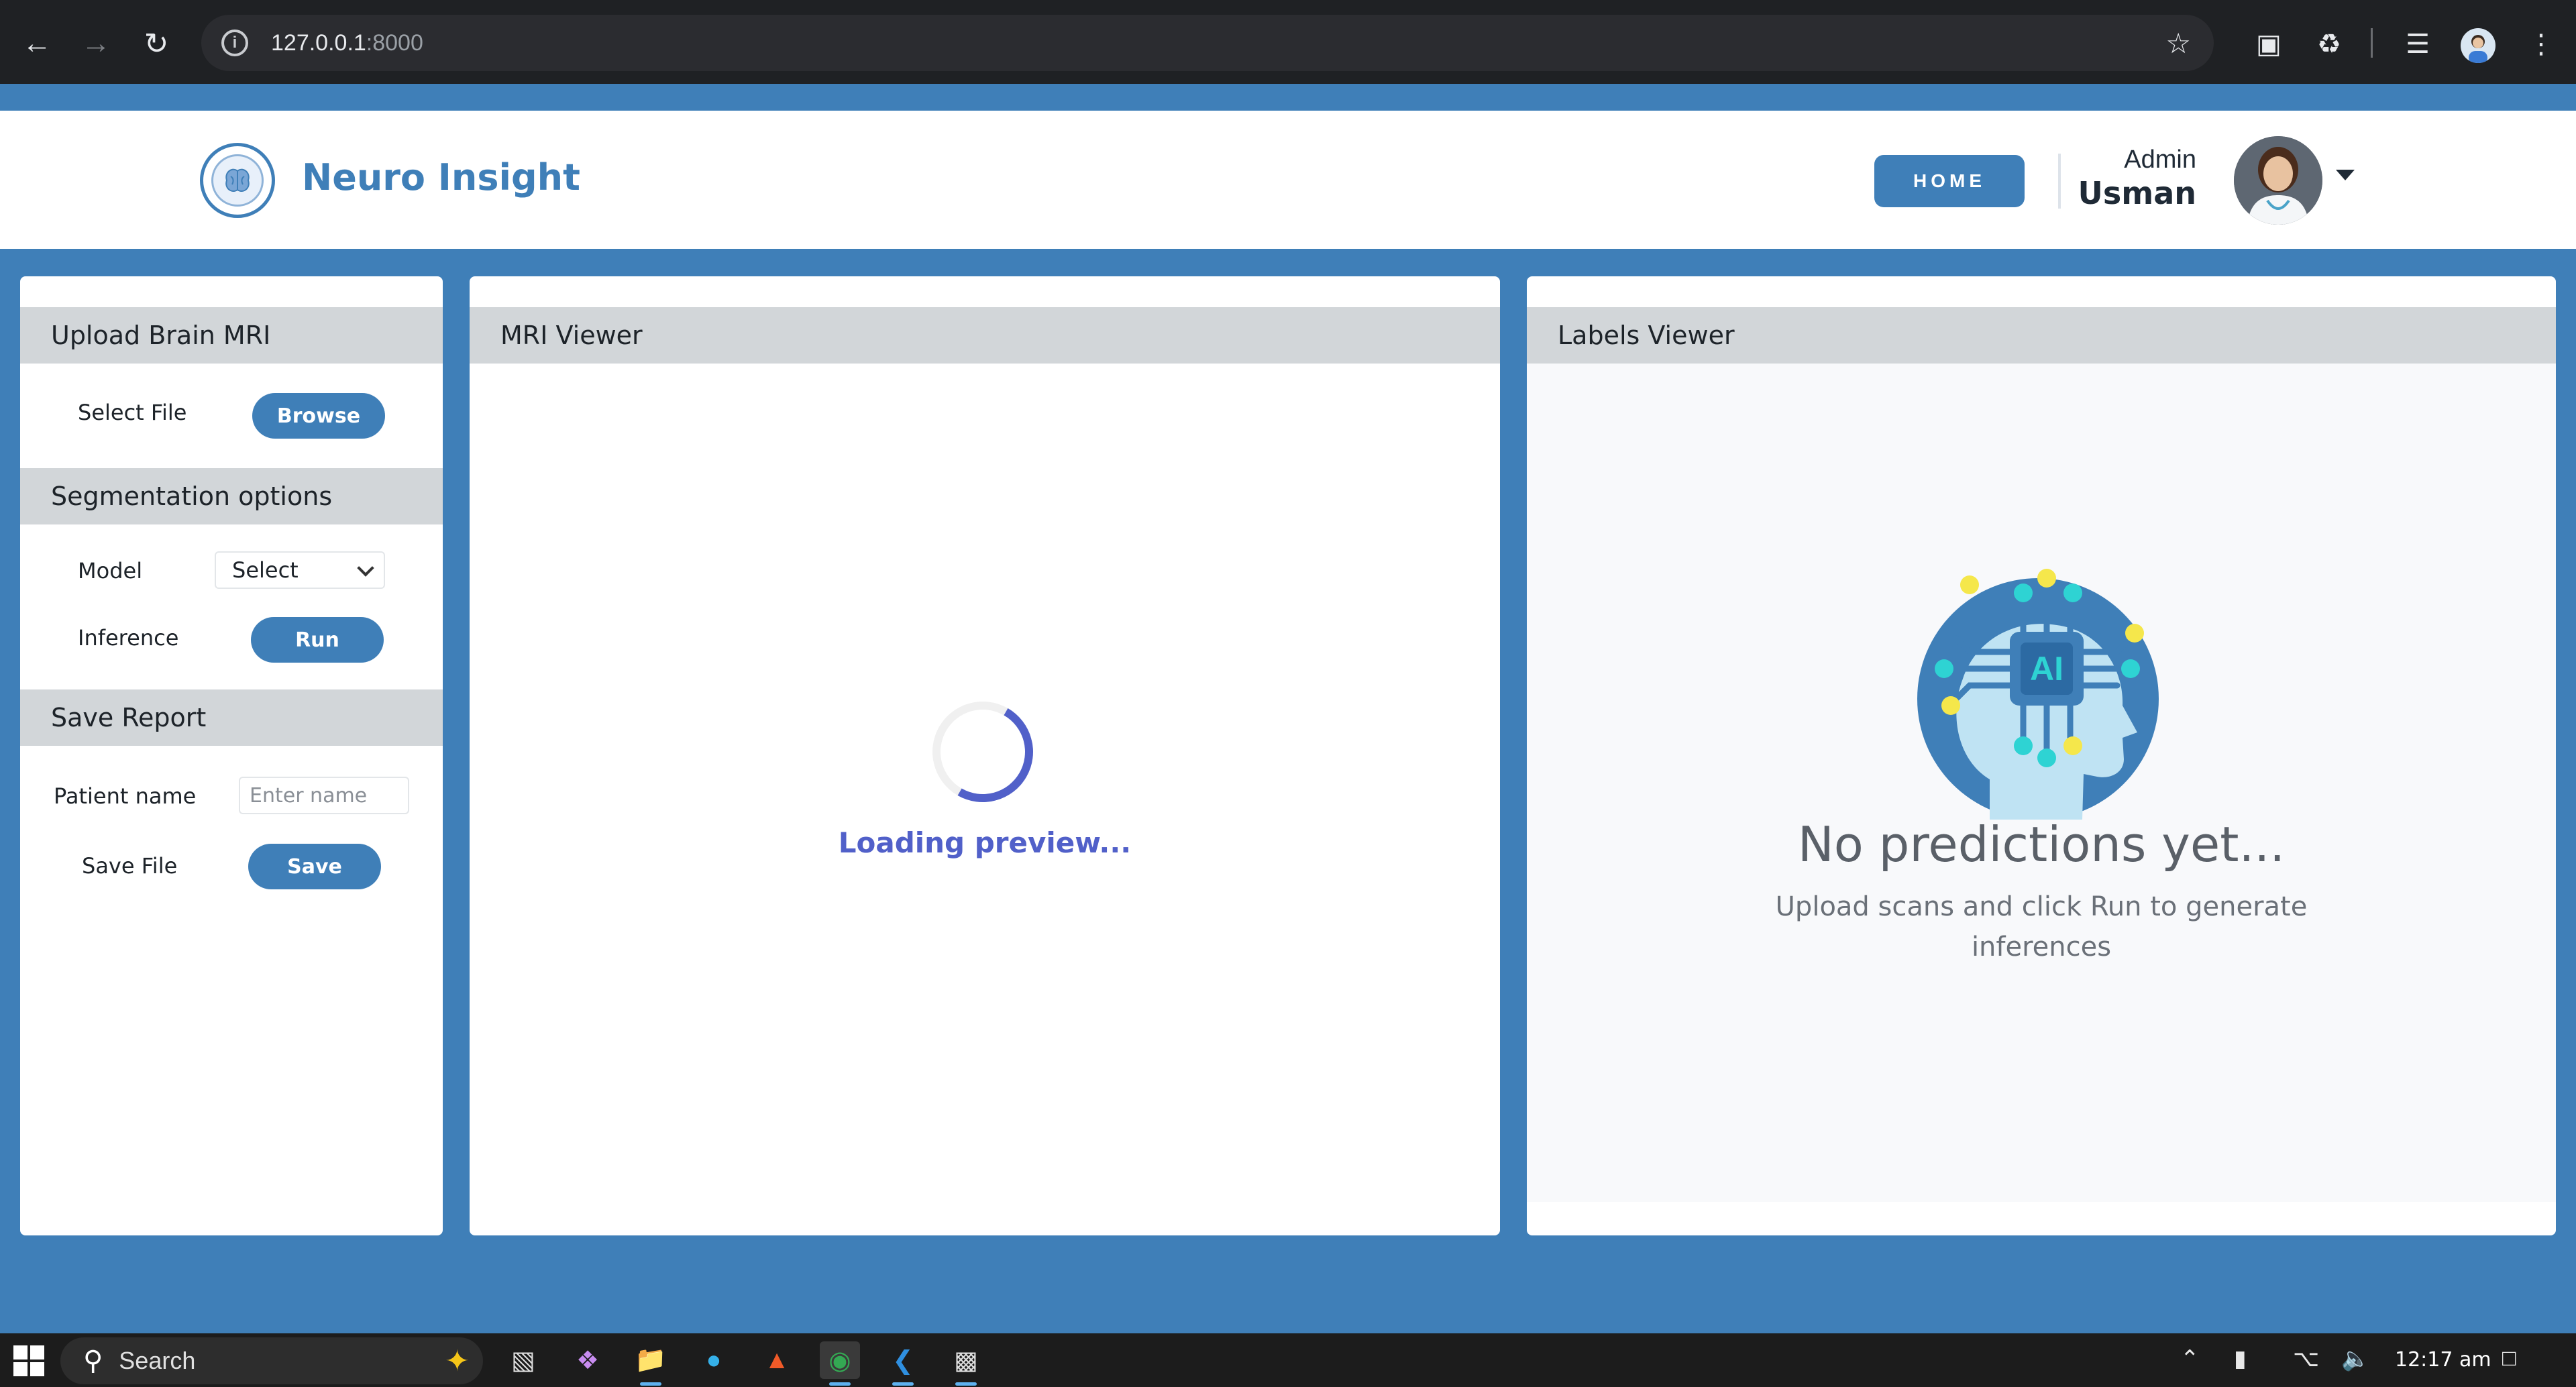 The image size is (2576, 1387). What do you see at coordinates (2137, 193) in the screenshot?
I see `user-name: Usman` at bounding box center [2137, 193].